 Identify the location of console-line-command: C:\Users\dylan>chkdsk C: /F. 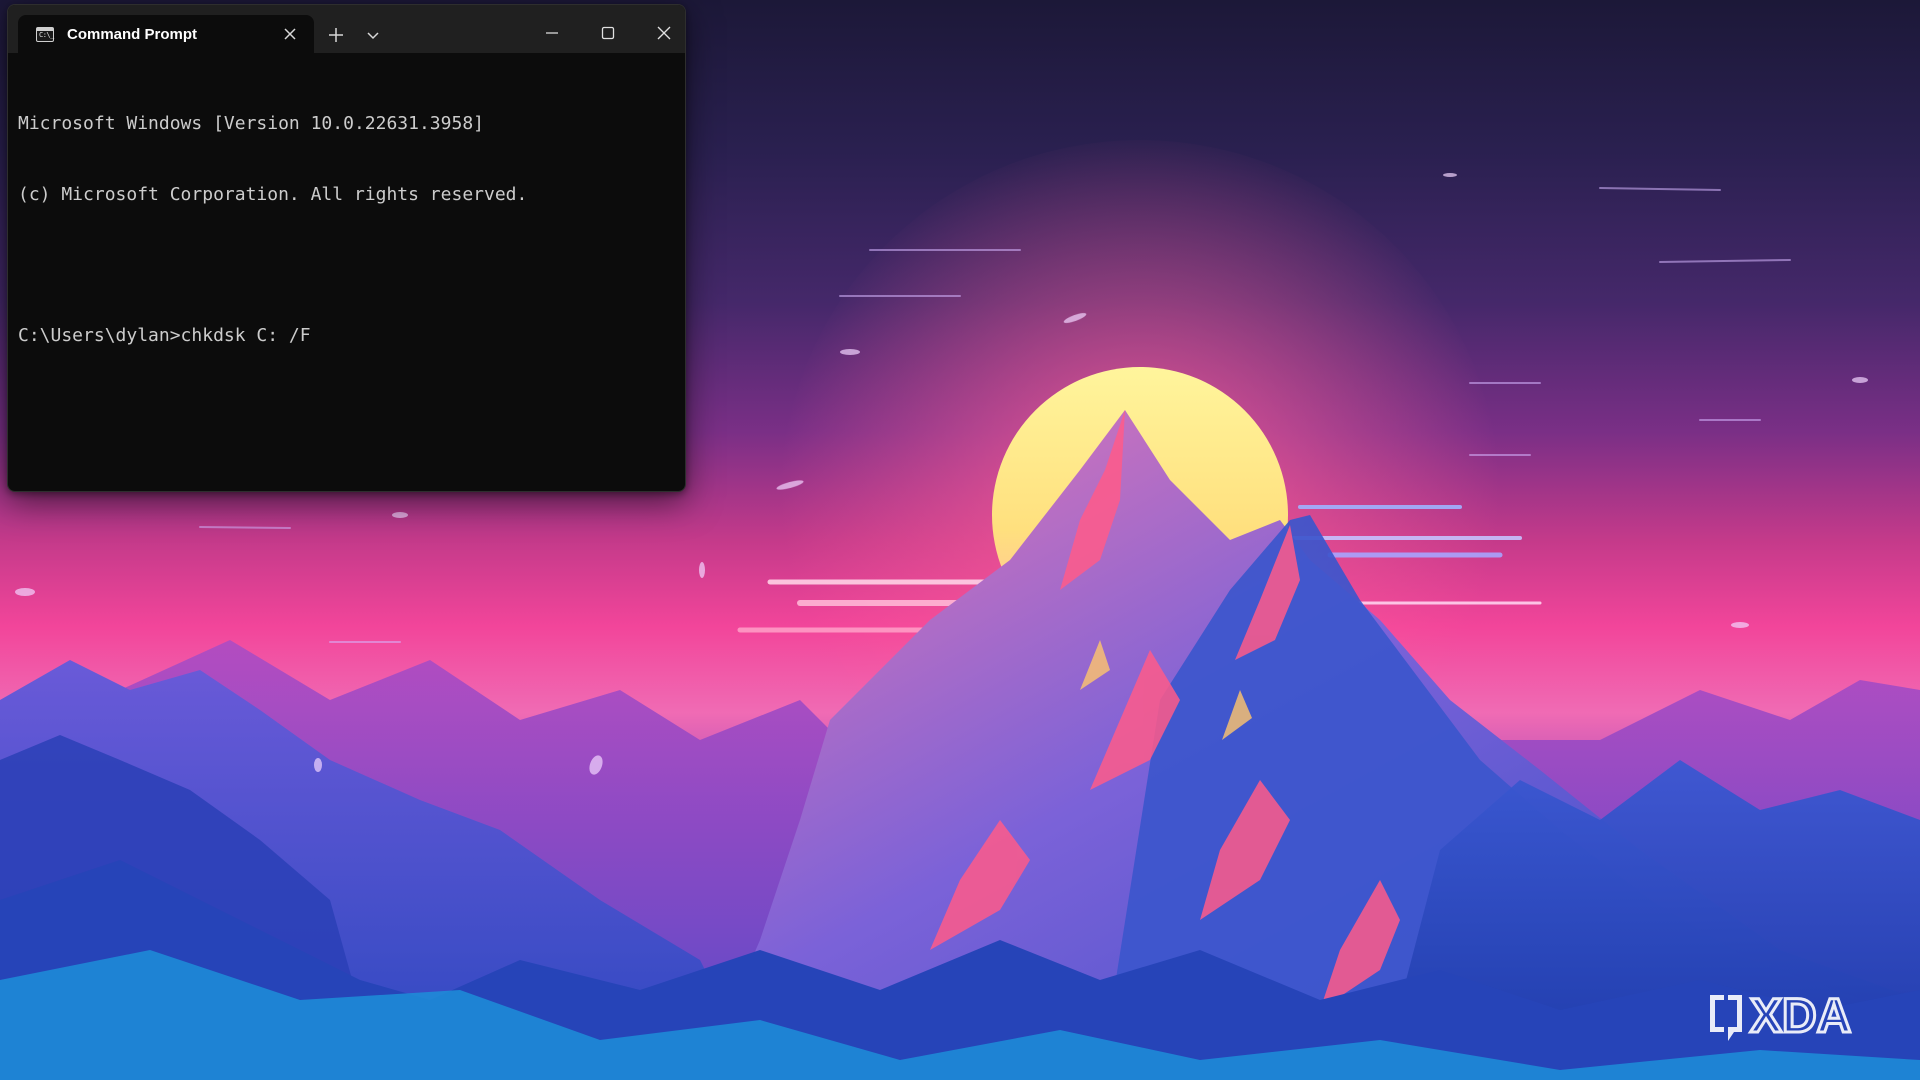
(164, 335).